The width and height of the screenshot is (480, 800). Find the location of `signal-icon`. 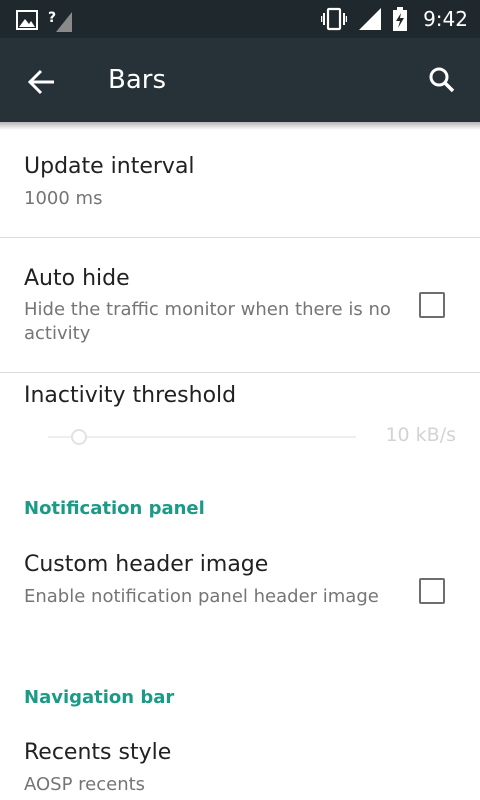

signal-icon is located at coordinates (370, 19).